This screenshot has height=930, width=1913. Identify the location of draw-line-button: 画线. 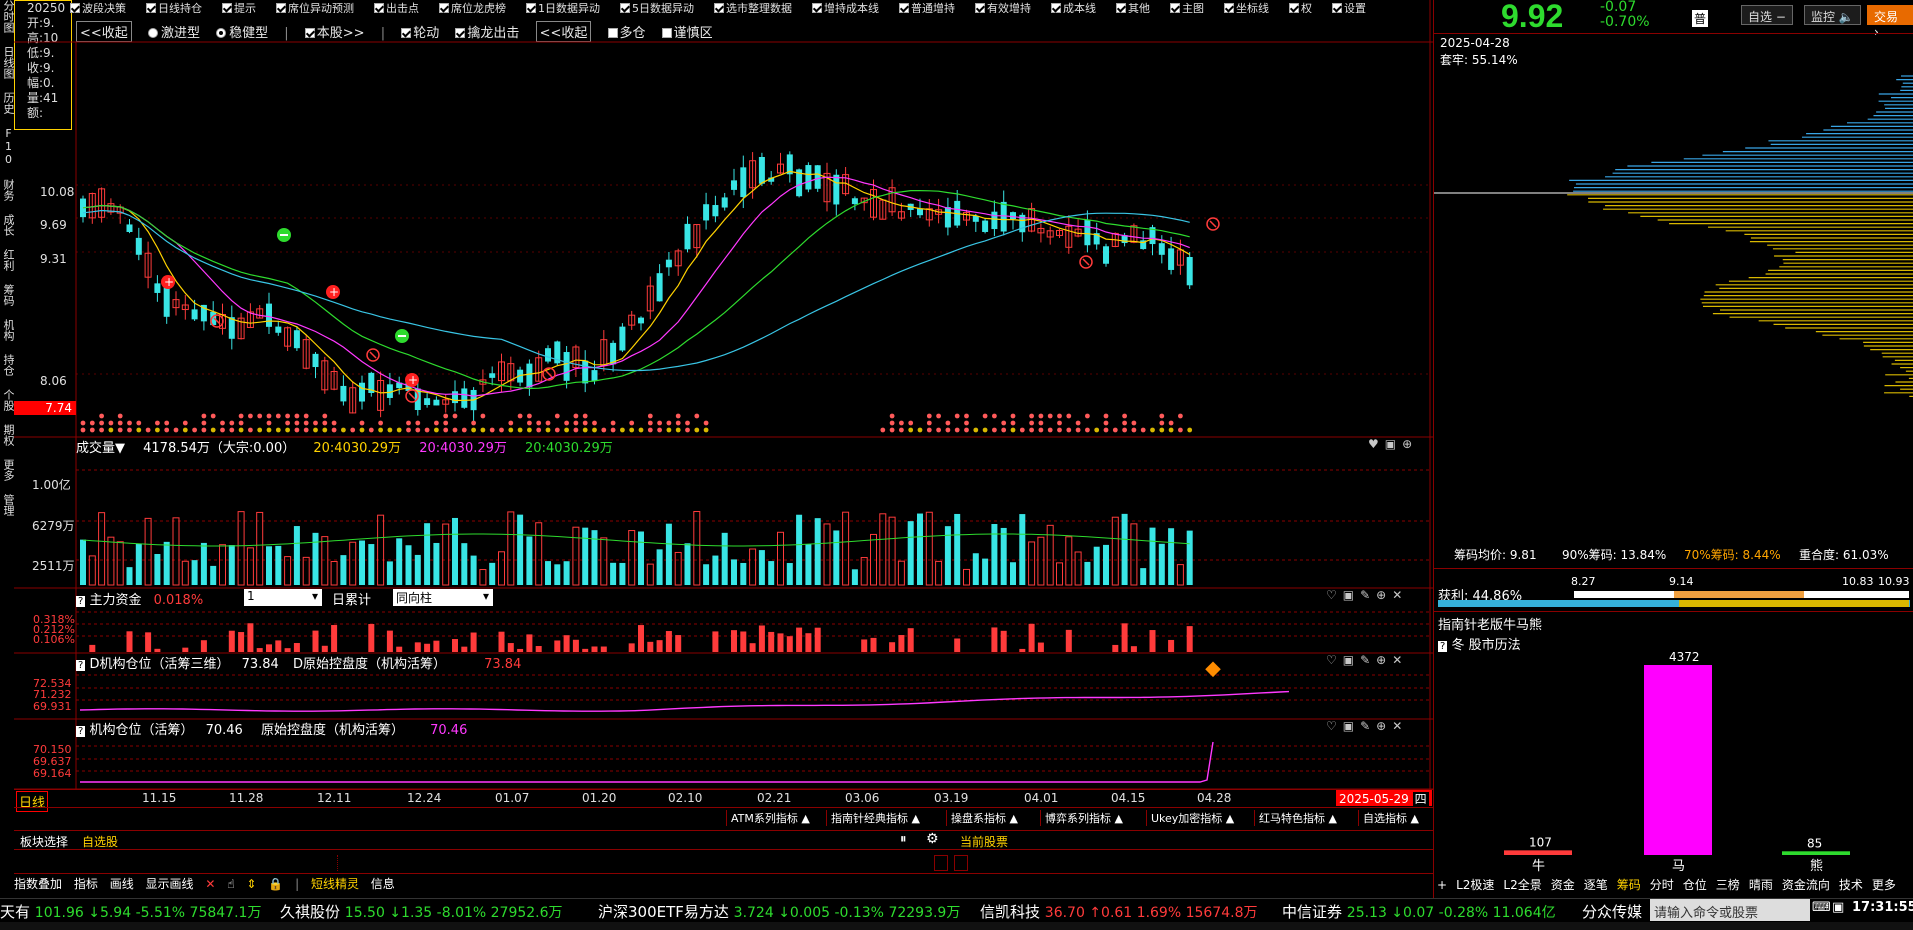
(122, 884).